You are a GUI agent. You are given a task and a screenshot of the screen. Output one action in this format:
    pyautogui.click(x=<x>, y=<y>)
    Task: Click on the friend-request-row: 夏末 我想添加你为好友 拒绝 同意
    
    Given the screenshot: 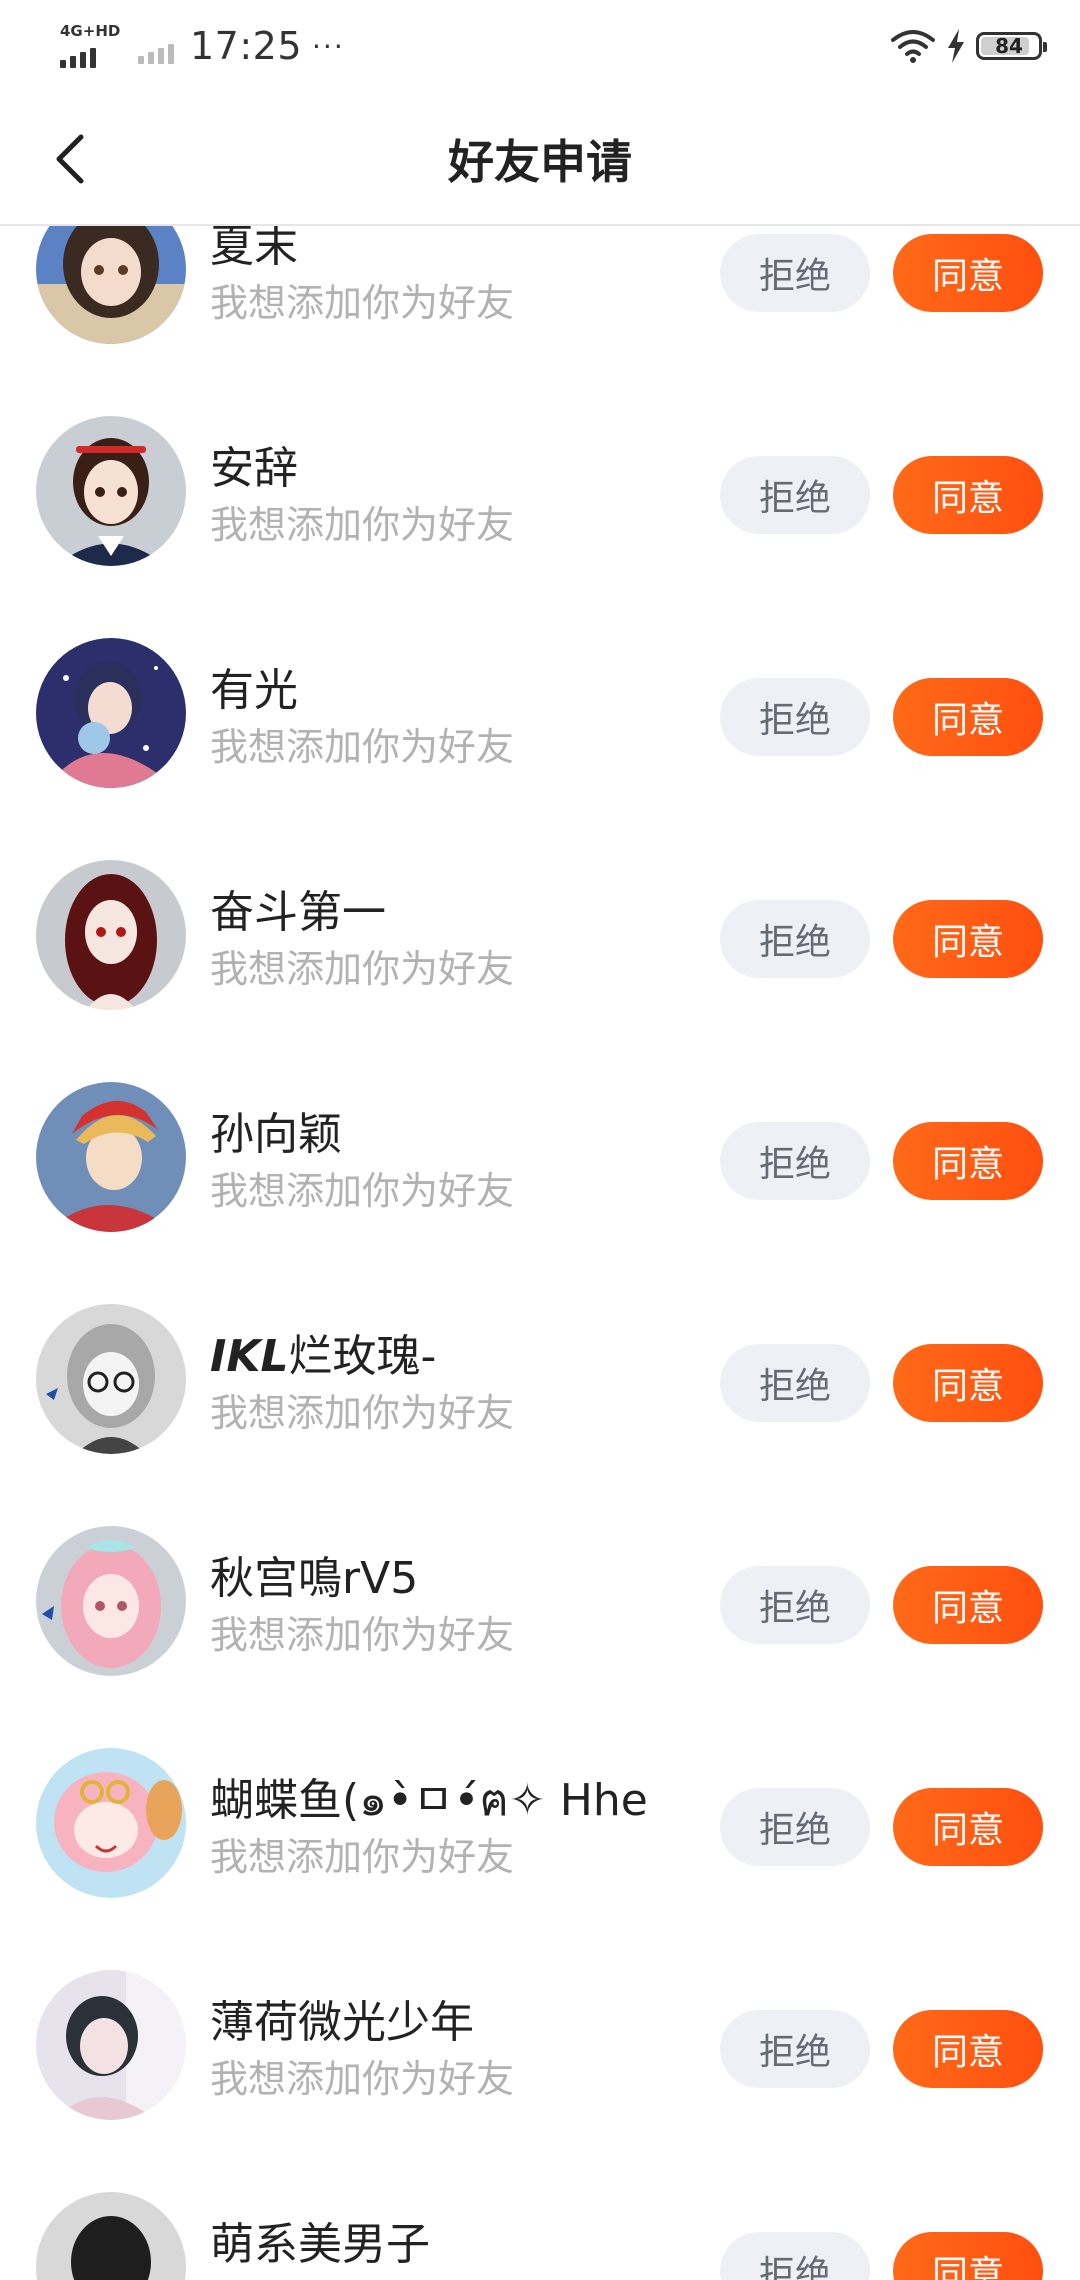 What is the action you would take?
    pyautogui.click(x=540, y=304)
    